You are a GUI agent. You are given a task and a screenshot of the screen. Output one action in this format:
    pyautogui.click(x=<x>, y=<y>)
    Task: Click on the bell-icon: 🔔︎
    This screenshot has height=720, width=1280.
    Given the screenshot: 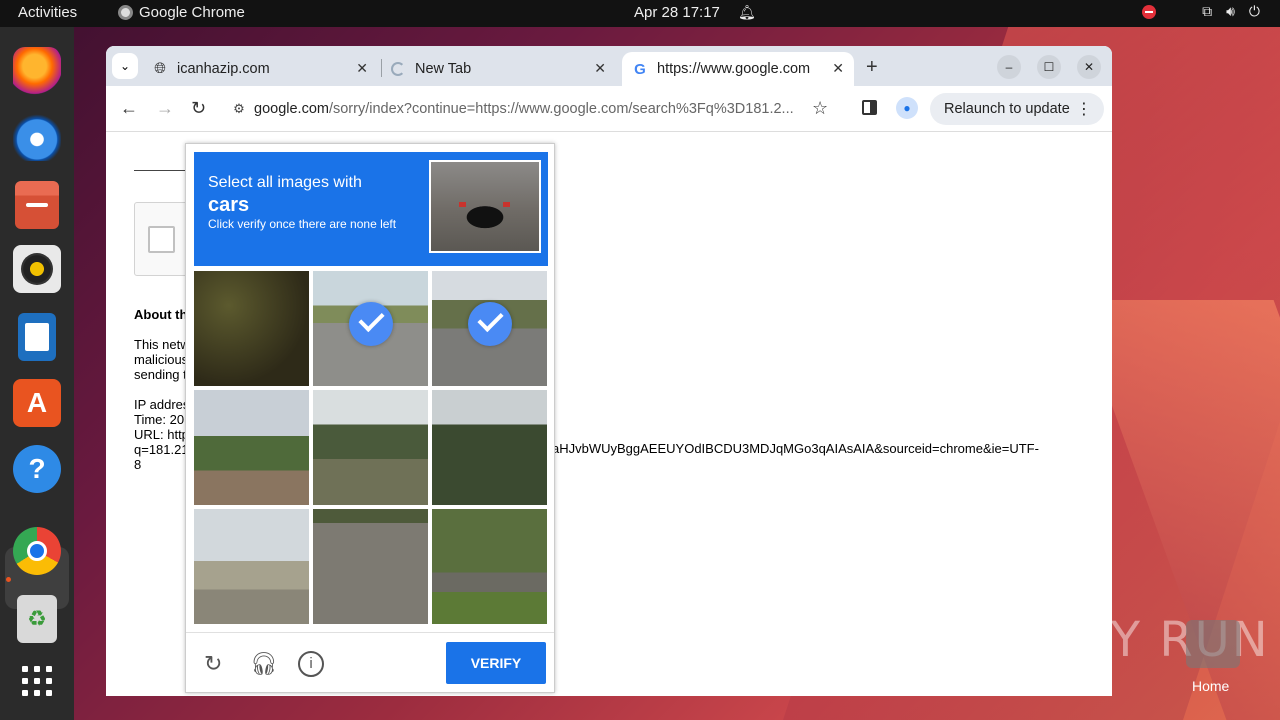 What is the action you would take?
    pyautogui.click(x=747, y=12)
    